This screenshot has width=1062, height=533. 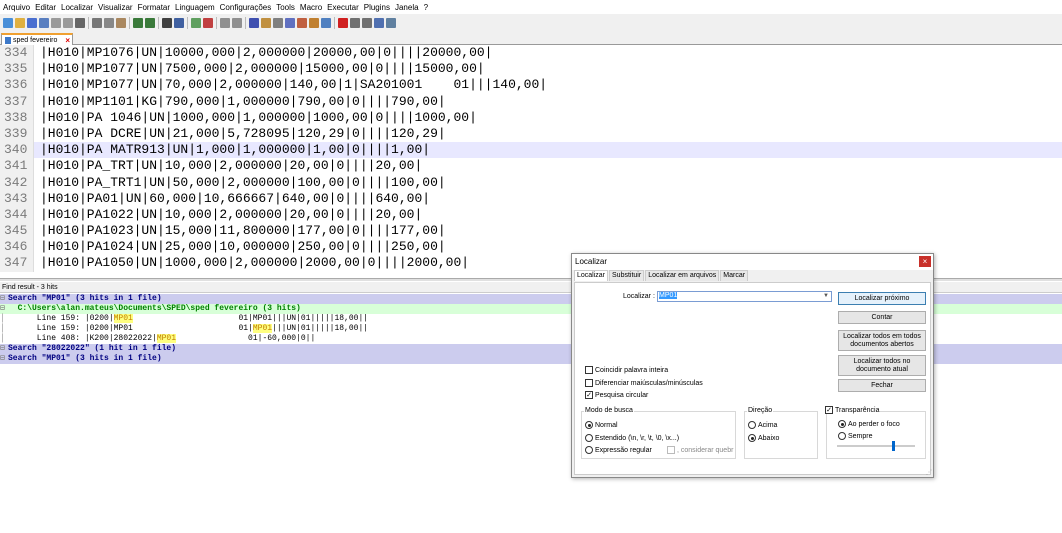 I want to click on find-input: MP01 ▼, so click(x=744, y=296).